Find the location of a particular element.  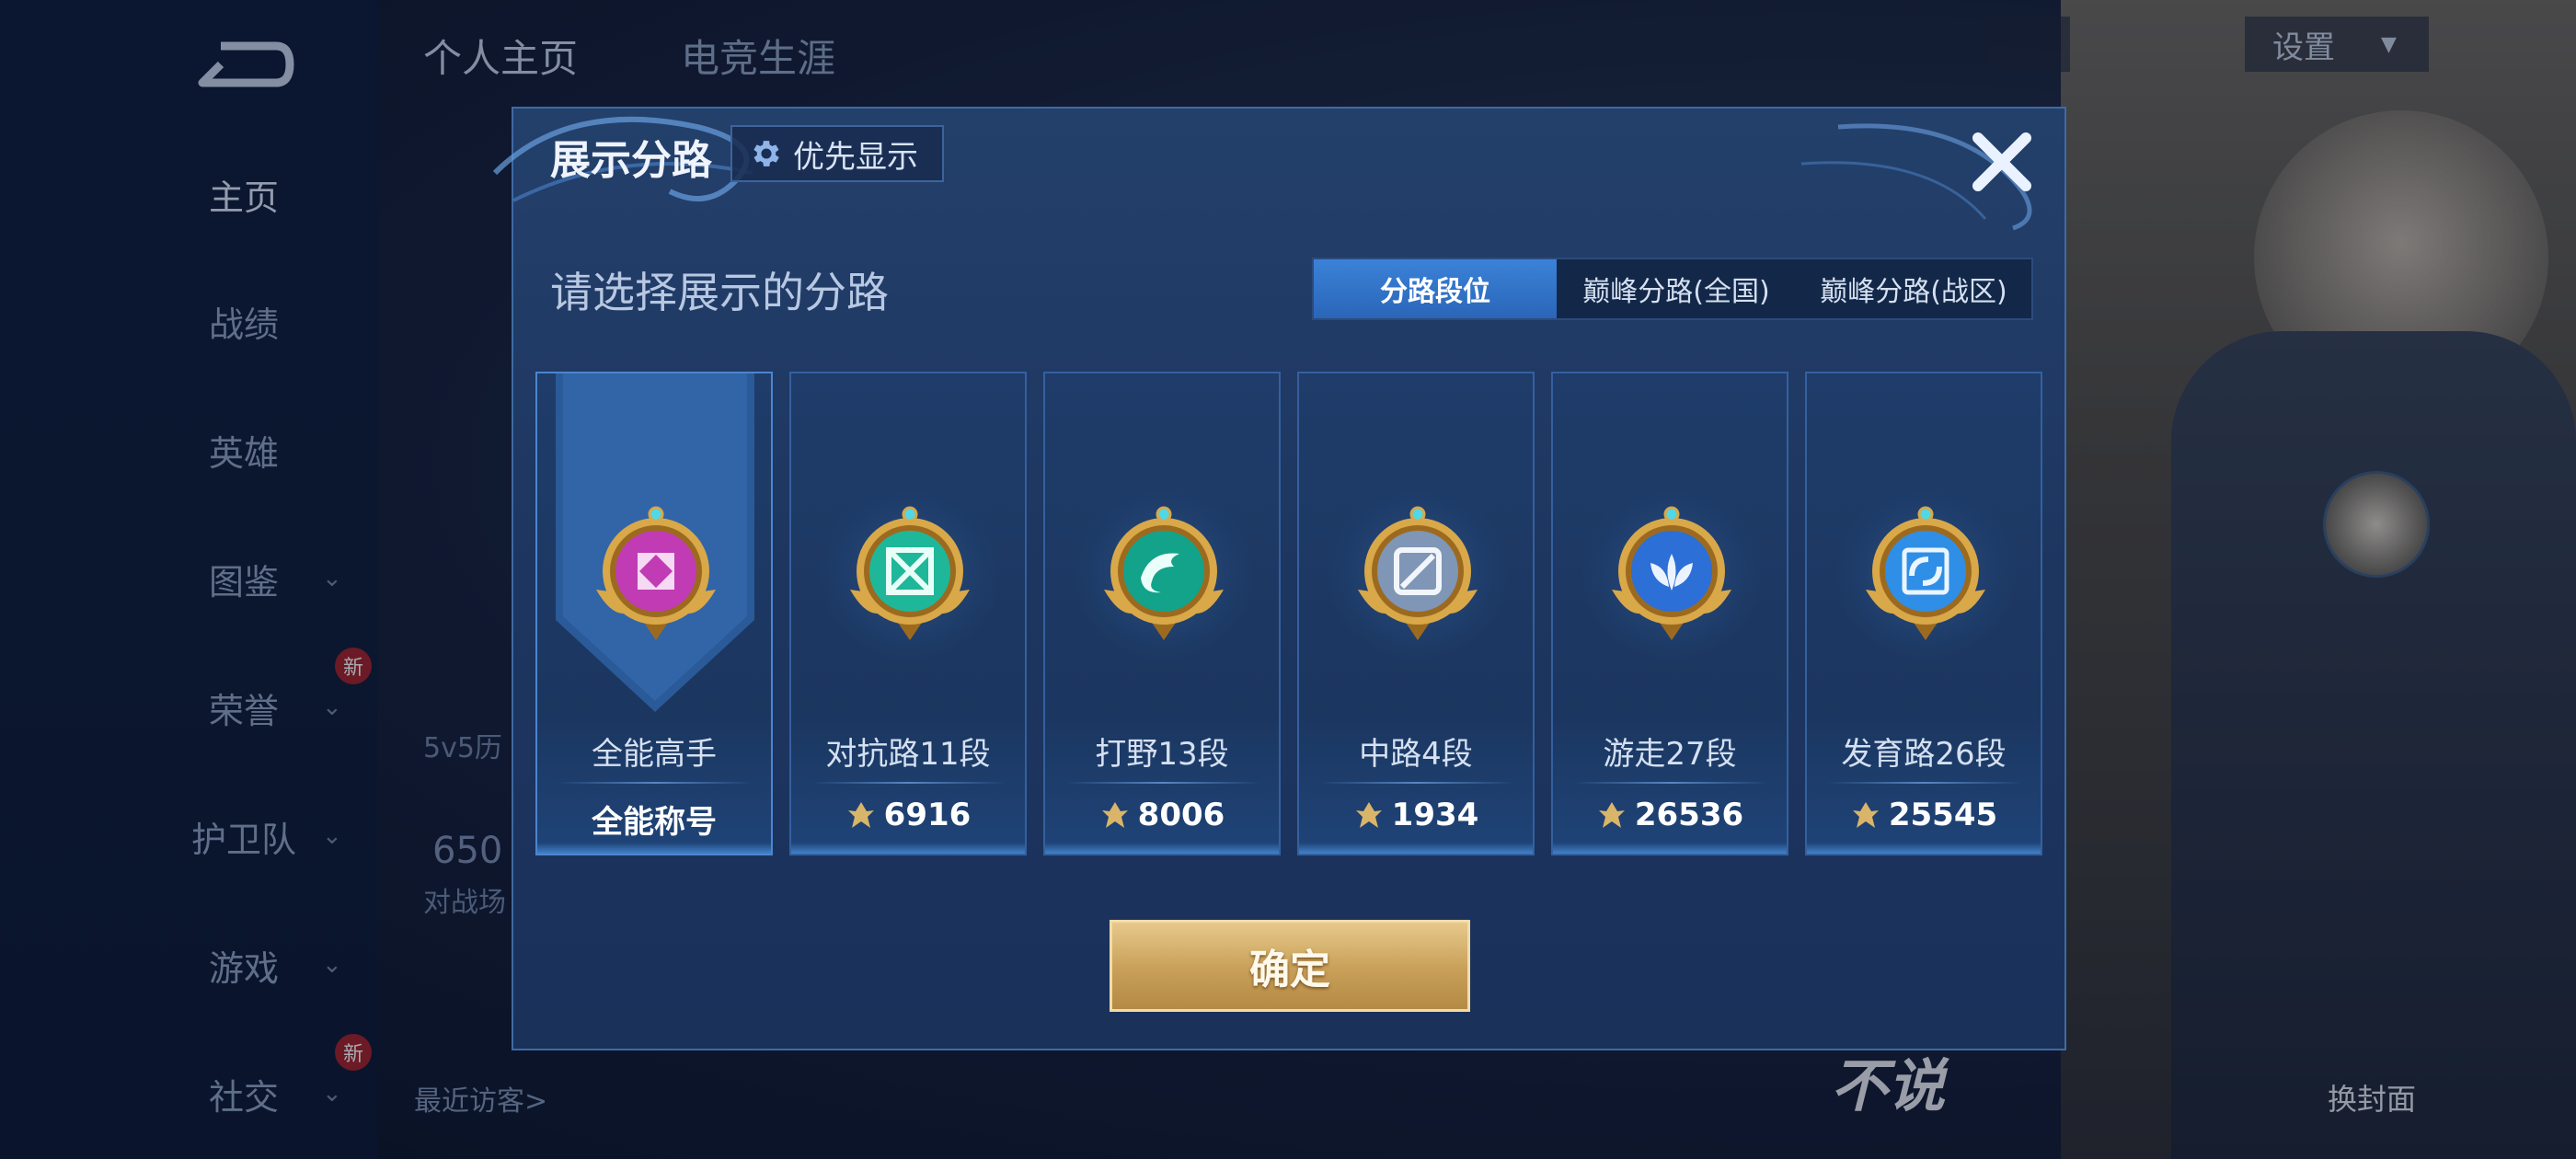

lane-score: 26536 is located at coordinates (1670, 815).